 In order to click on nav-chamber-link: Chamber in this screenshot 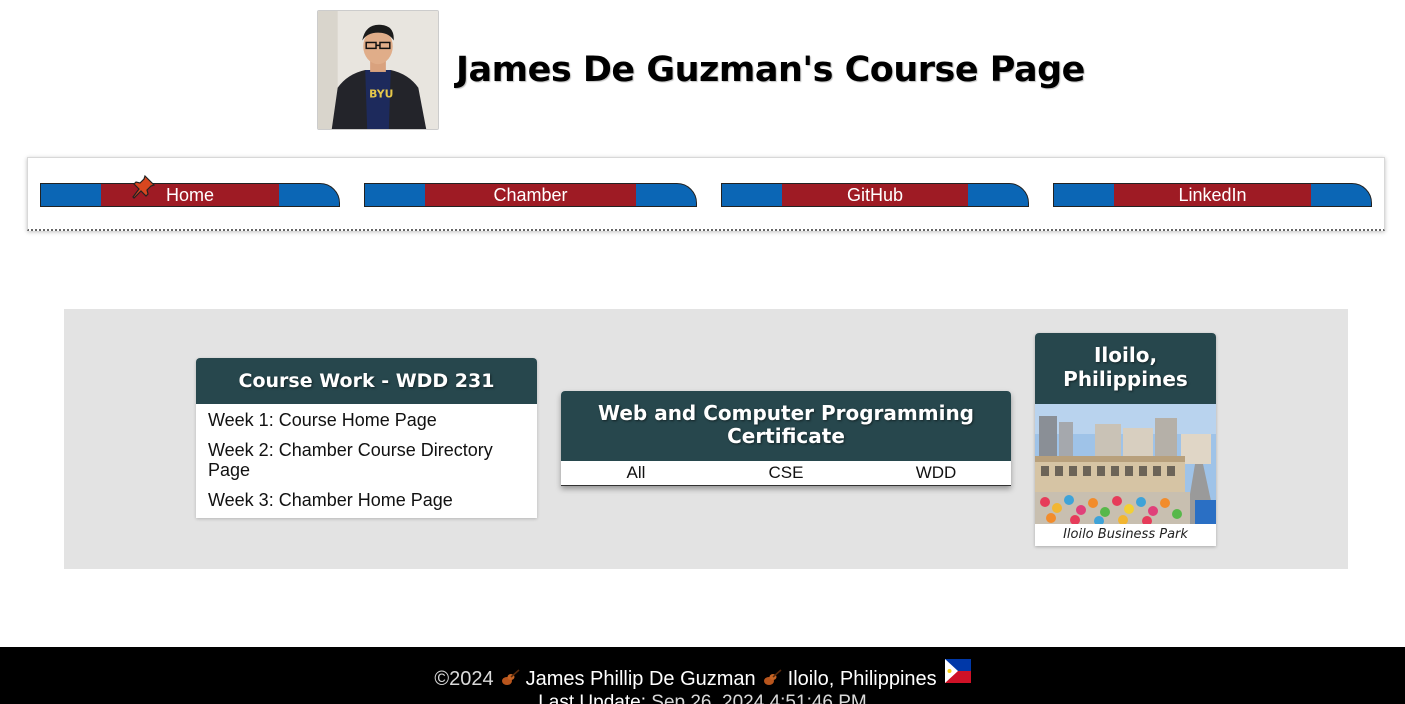, I will do `click(530, 195)`.